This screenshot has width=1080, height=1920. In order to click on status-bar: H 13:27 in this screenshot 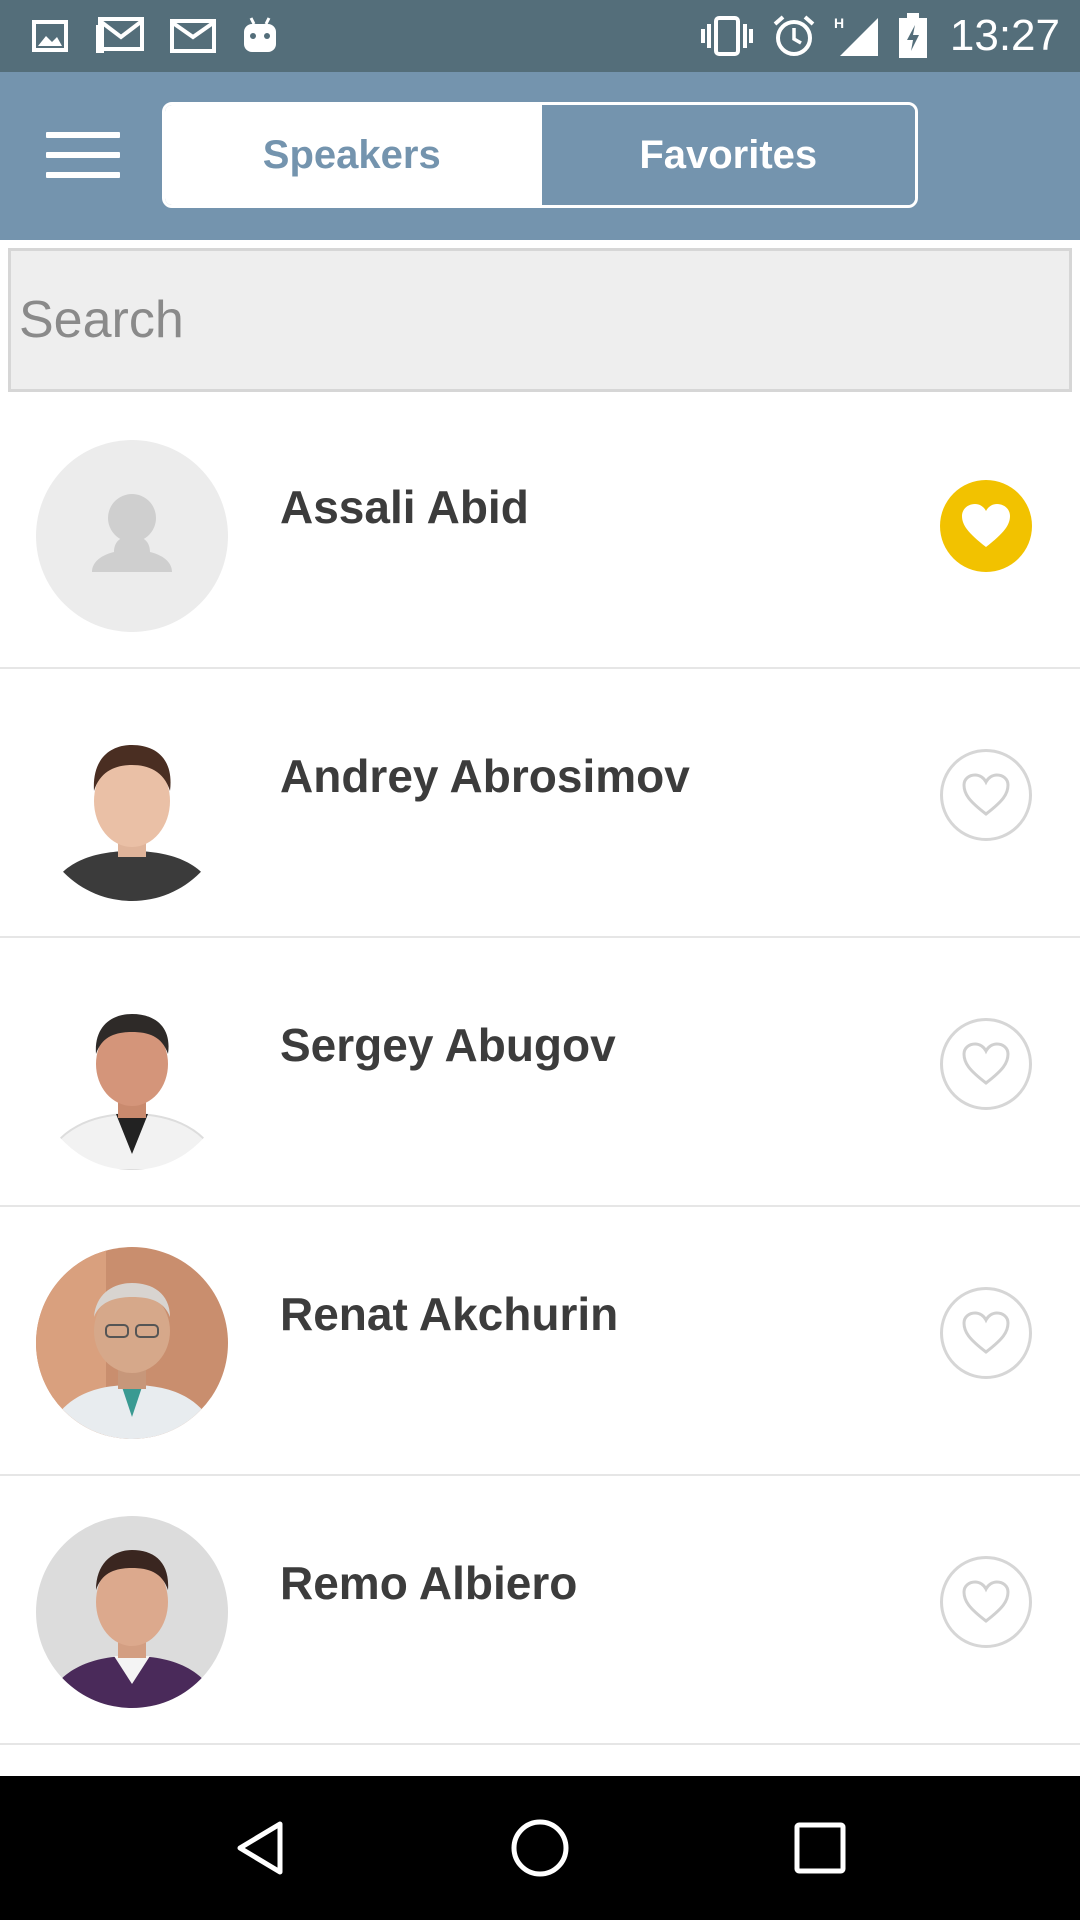, I will do `click(540, 36)`.